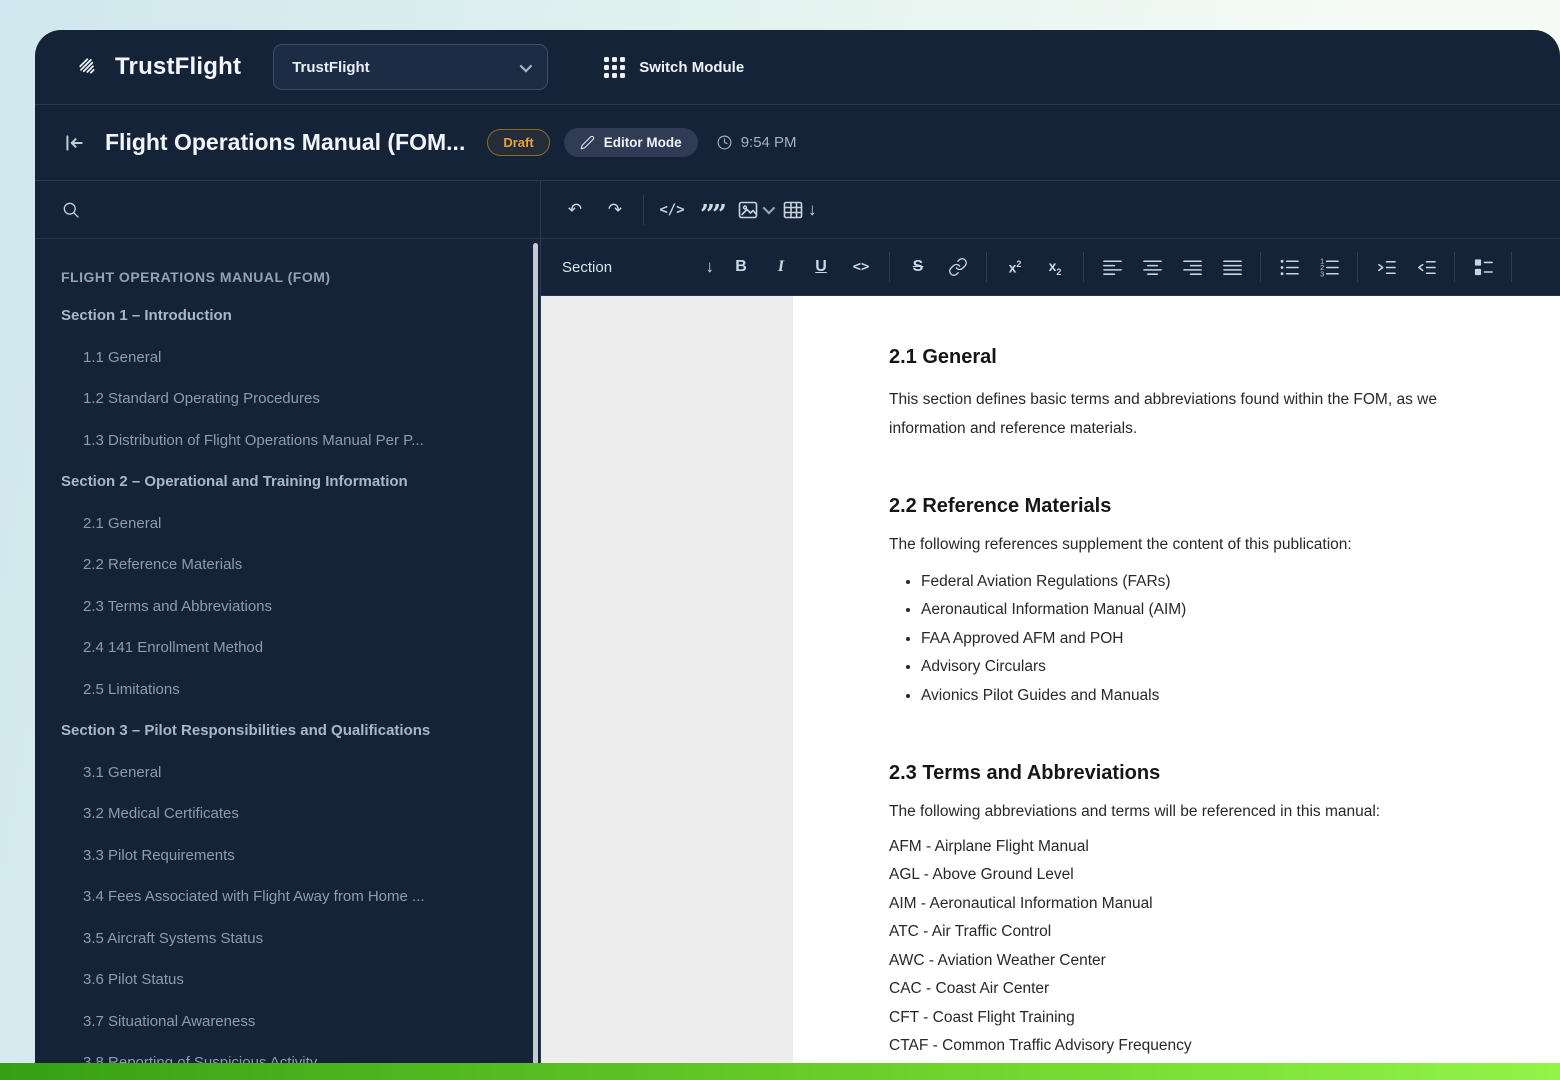 This screenshot has width=1560, height=1080. I want to click on toc-item: 2.4 141 Enrollment Method, so click(287, 648).